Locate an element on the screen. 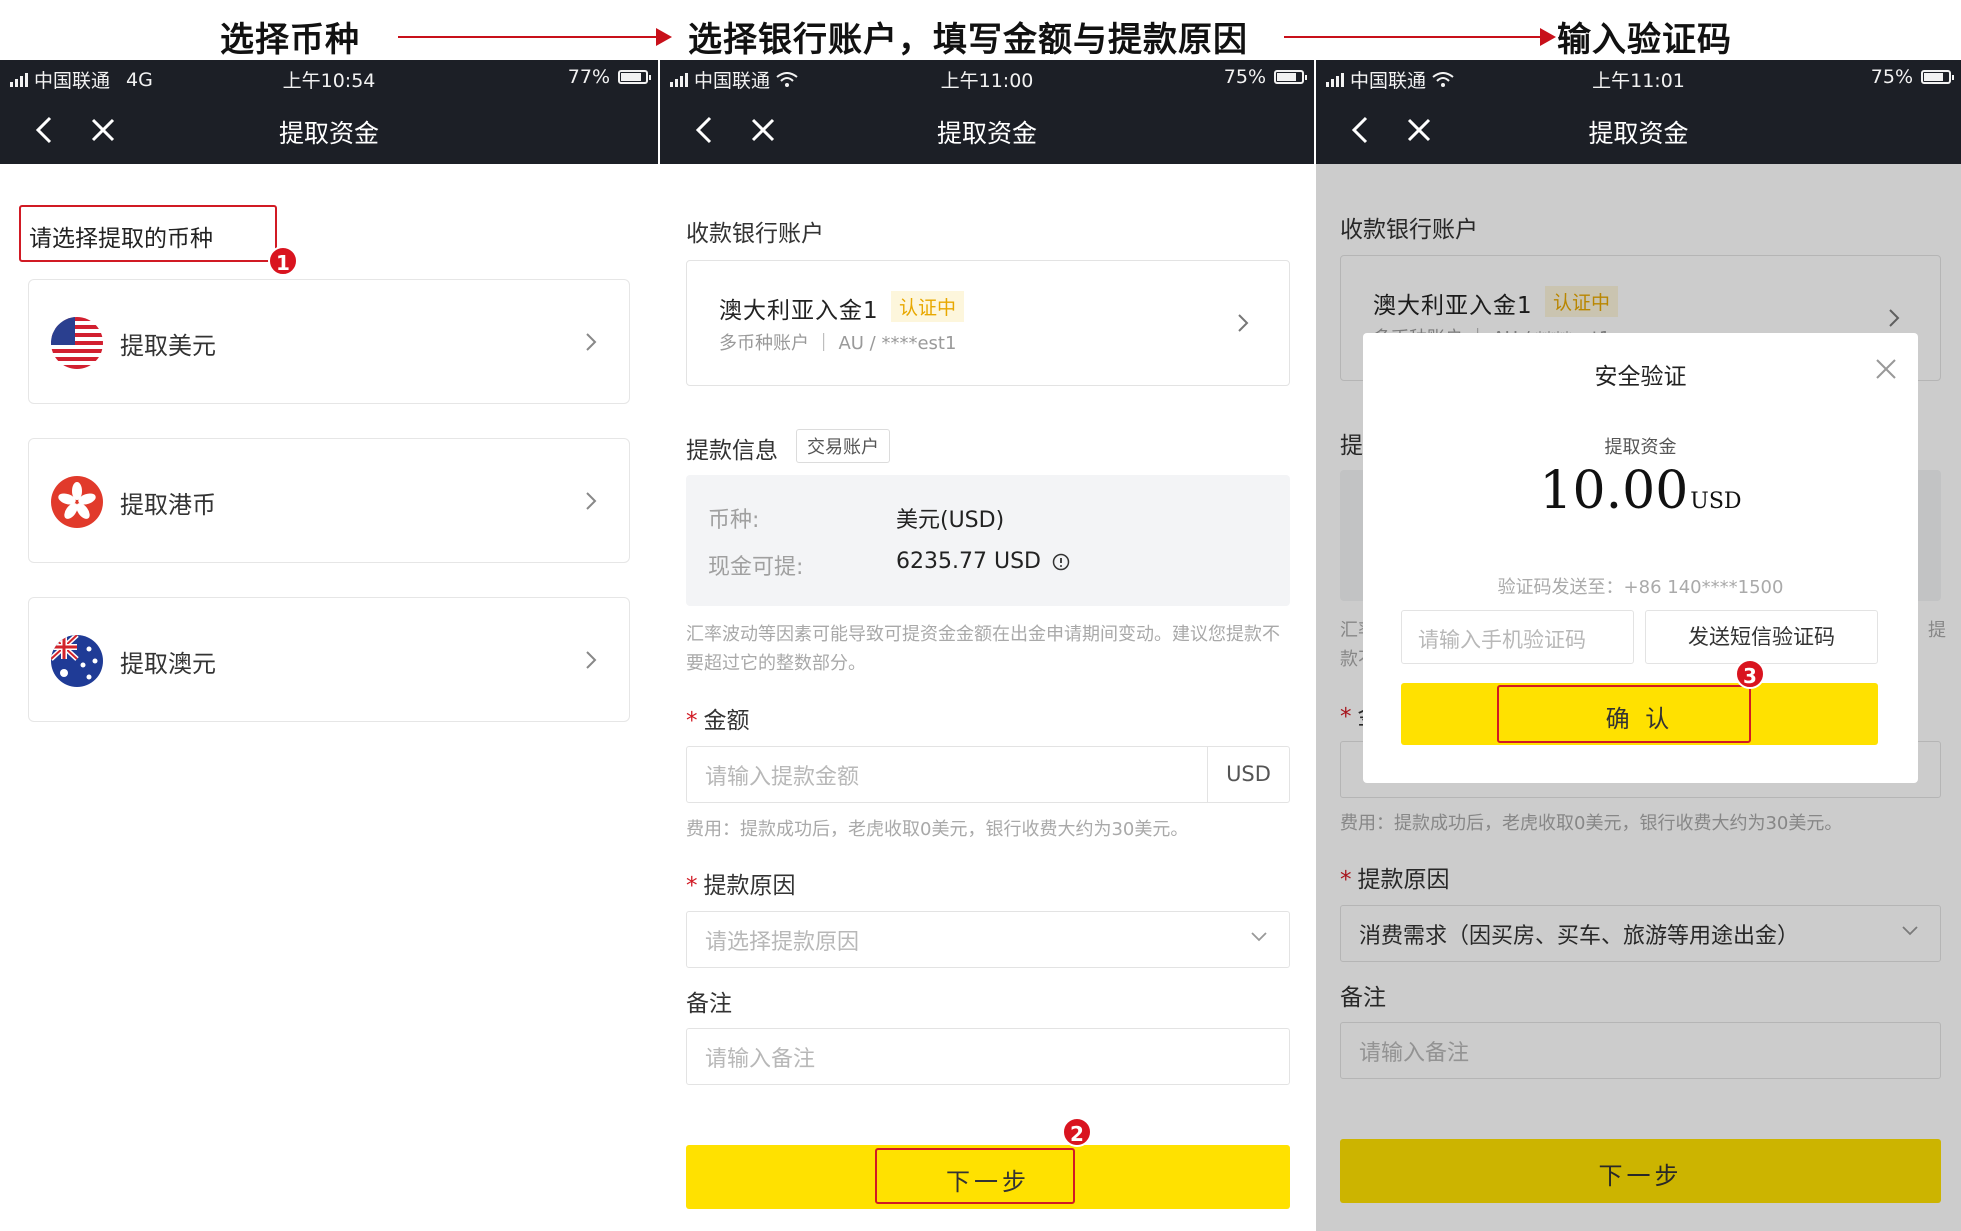  send-sms-button: 发送短信验证码 is located at coordinates (1761, 637).